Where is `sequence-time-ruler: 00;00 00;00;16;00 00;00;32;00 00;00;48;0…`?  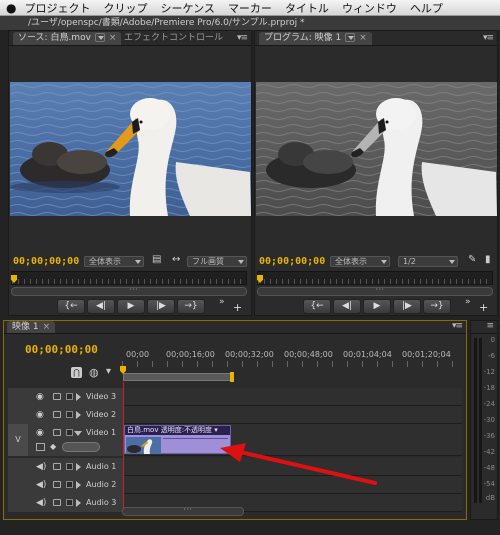
sequence-time-ruler: 00;00 00;00;16;00 00;00;32;00 00;00;48;0… is located at coordinates (291, 361).